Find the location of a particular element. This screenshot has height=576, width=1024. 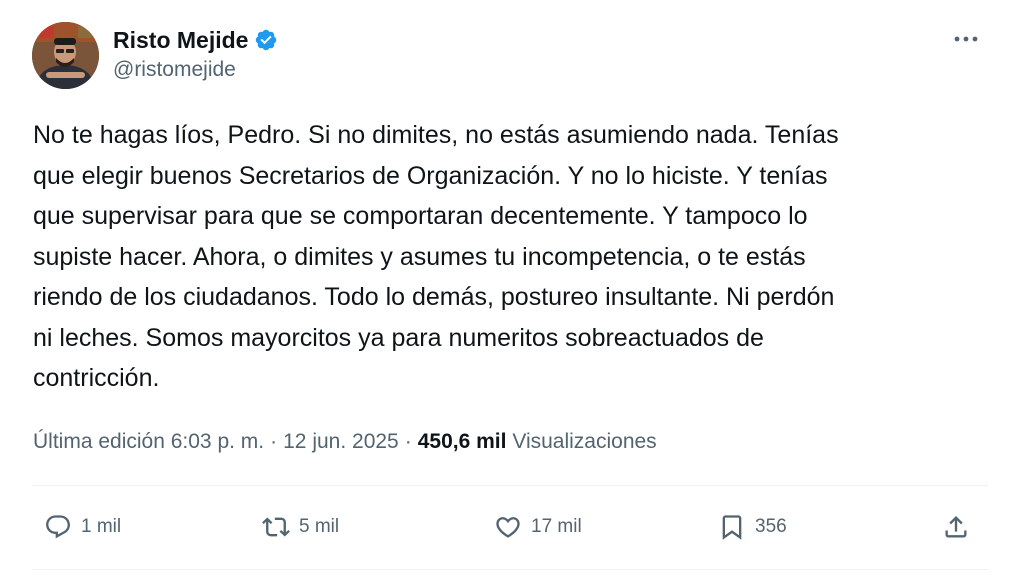

like-button: 17 mil is located at coordinates (538, 527).